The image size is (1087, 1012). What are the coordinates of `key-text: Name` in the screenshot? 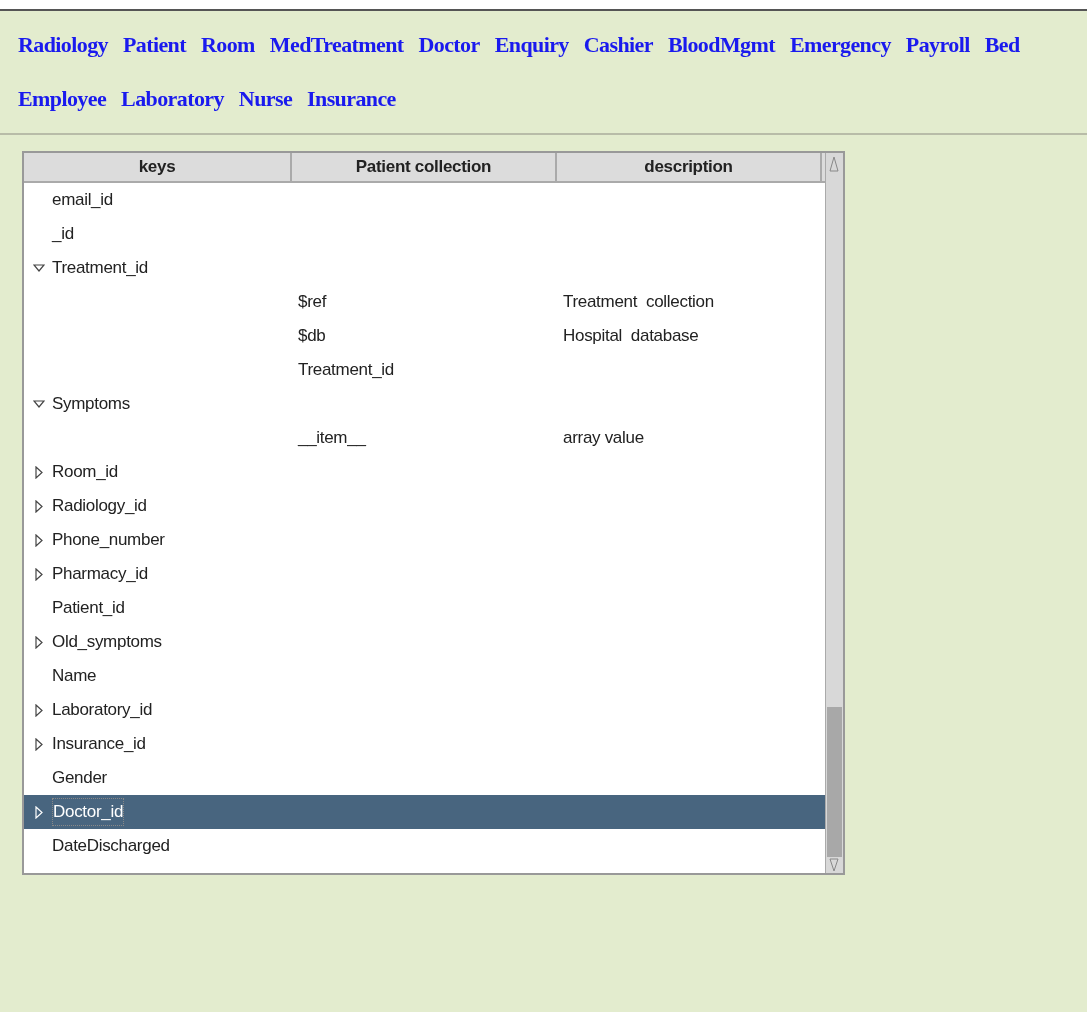 It's located at (74, 676).